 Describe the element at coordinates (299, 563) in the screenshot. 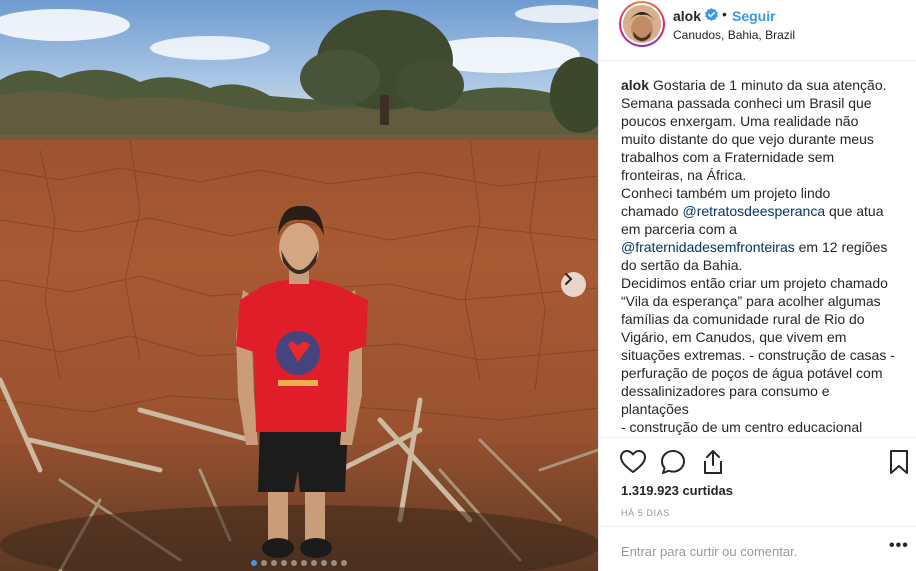

I see `carousel-indicator` at that location.